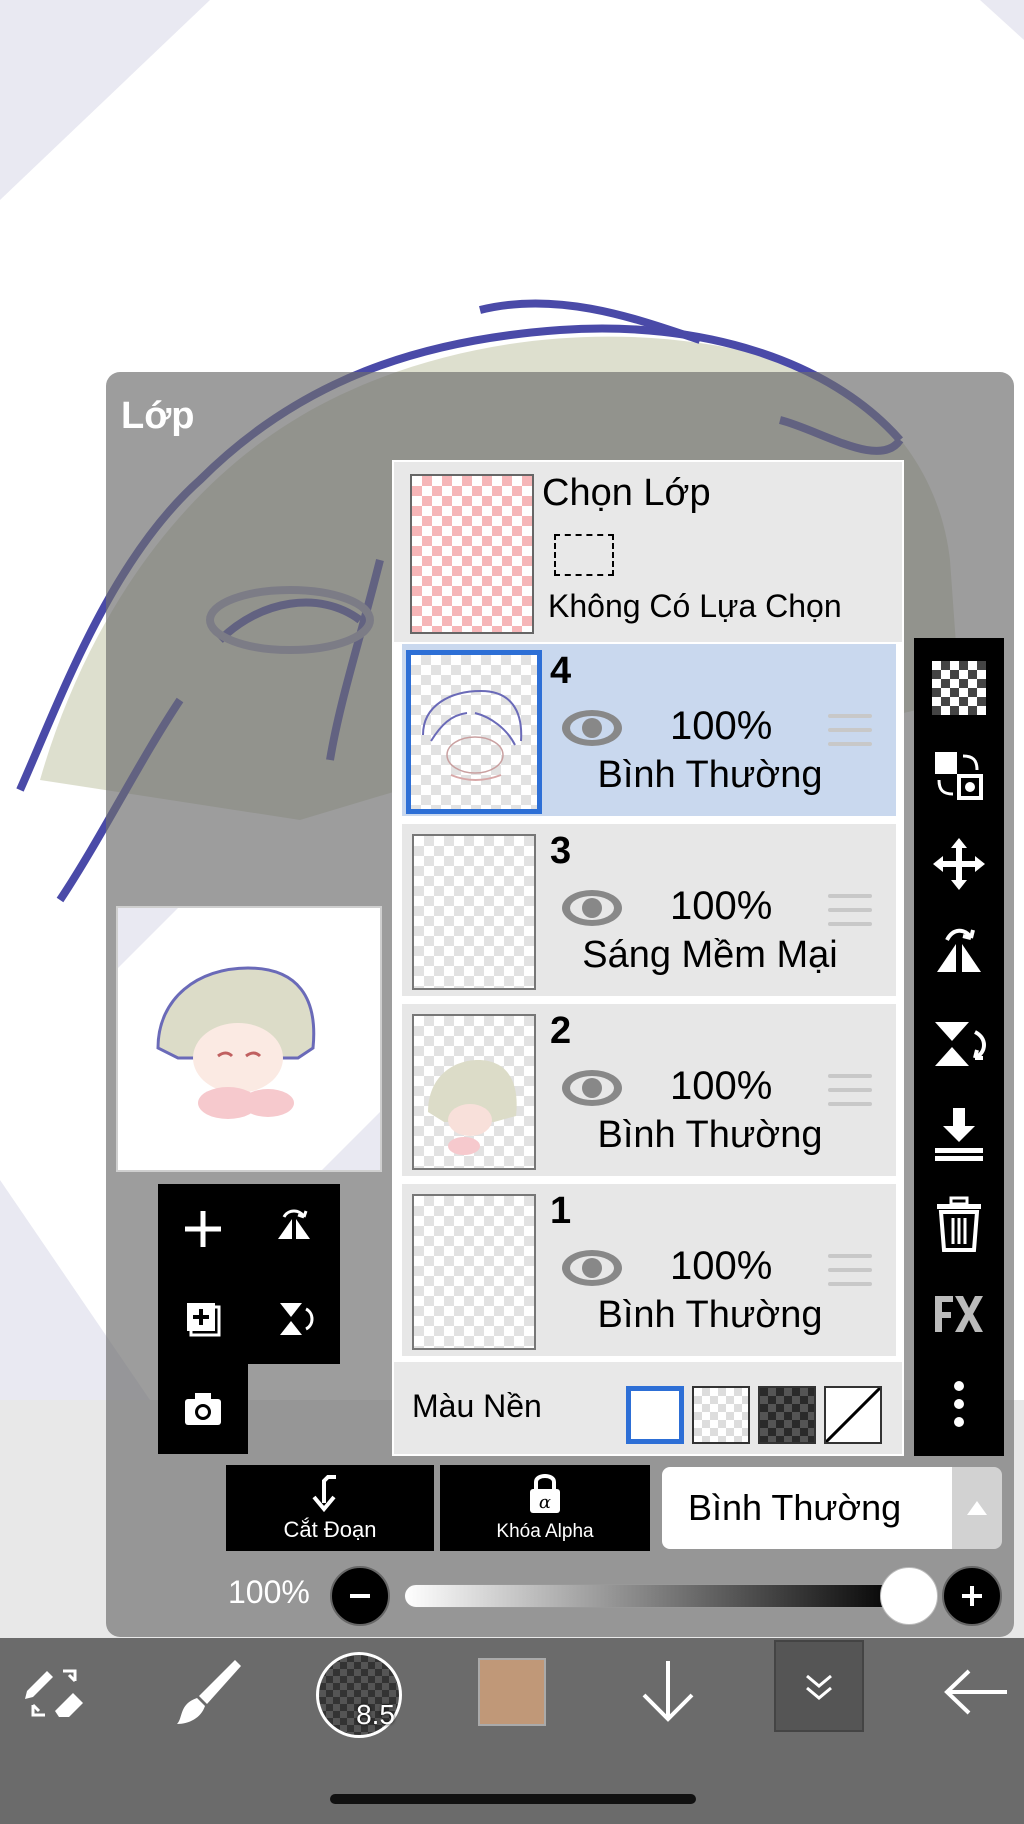 This screenshot has height=1824, width=1024. Describe the element at coordinates (513, 1799) in the screenshot. I see `home-indicator` at that location.